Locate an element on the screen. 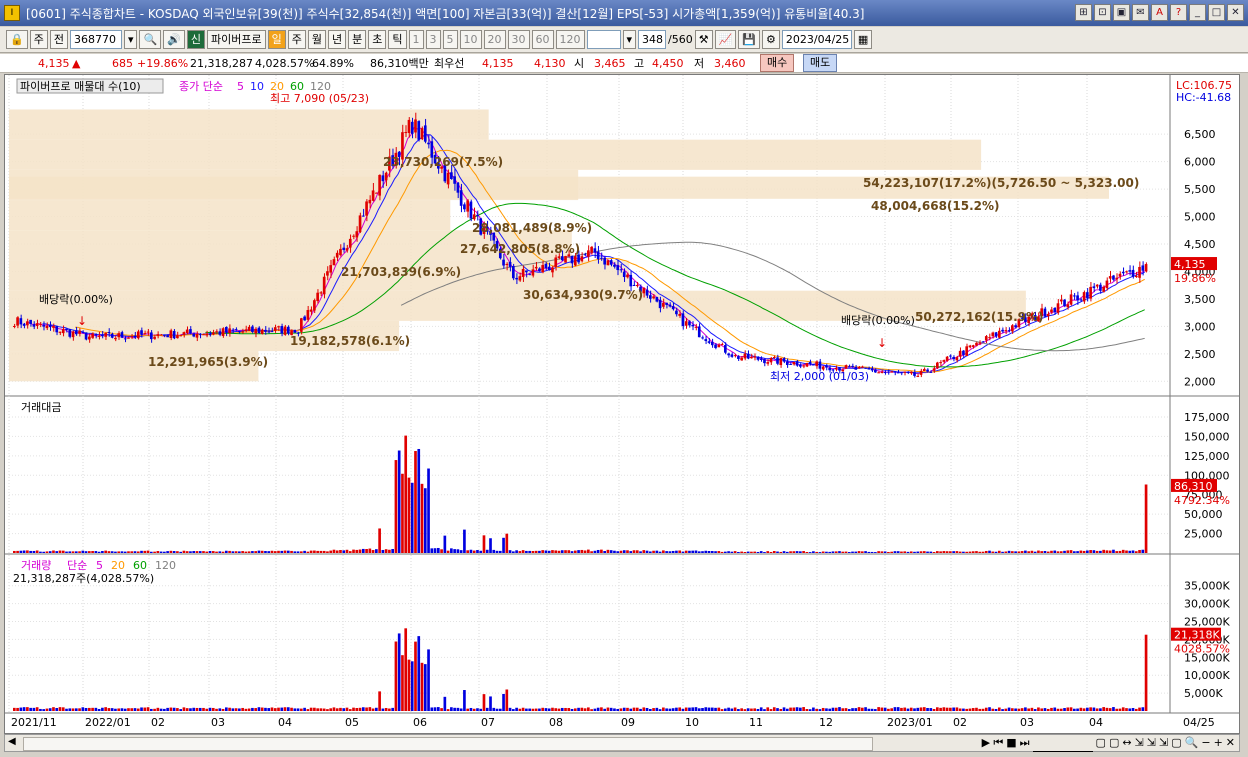  minute-1: 1 is located at coordinates (416, 39).